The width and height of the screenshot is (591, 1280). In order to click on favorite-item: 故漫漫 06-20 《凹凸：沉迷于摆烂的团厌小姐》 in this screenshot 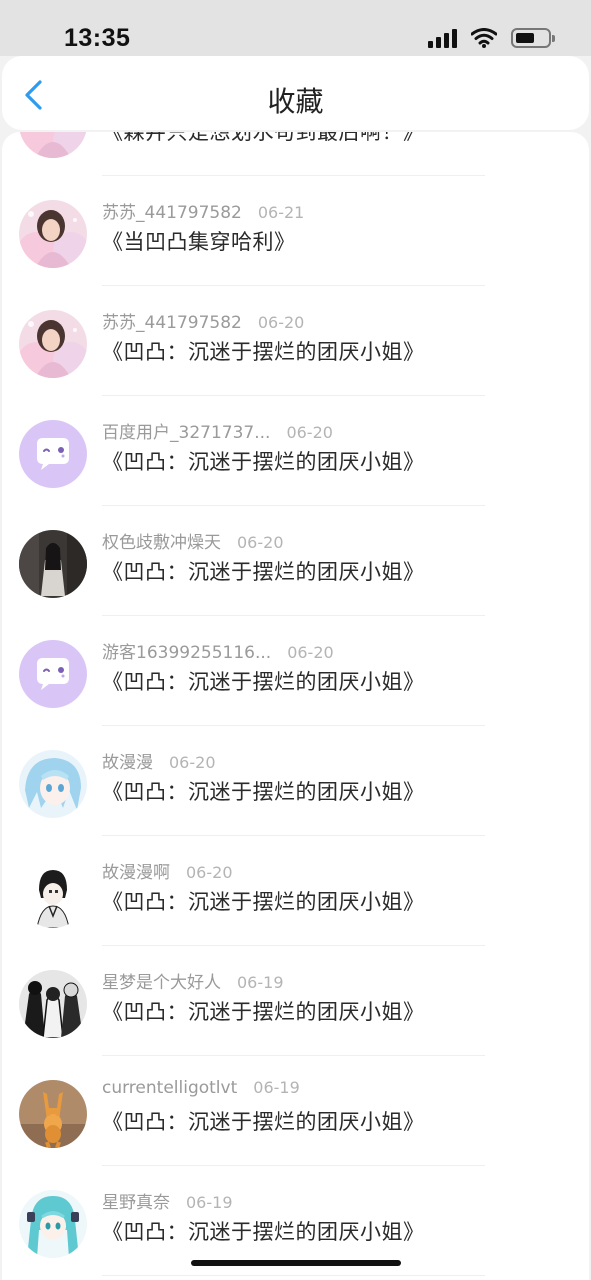, I will do `click(295, 781)`.